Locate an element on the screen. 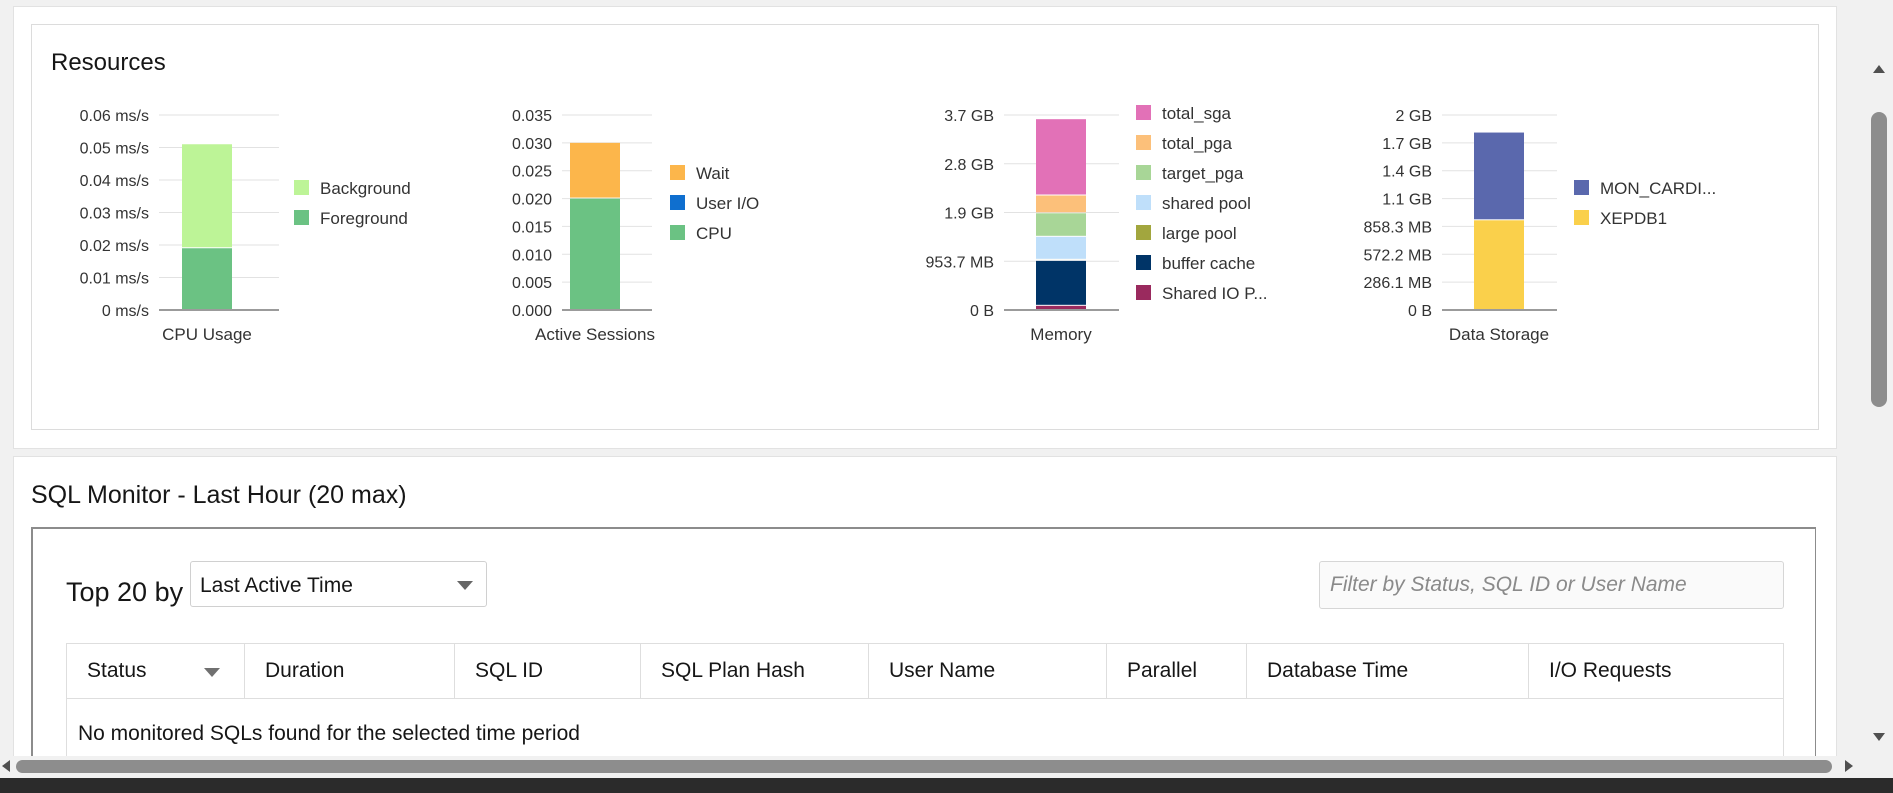 The height and width of the screenshot is (793, 1893). column-header-database-time: Database Time is located at coordinates (1388, 671).